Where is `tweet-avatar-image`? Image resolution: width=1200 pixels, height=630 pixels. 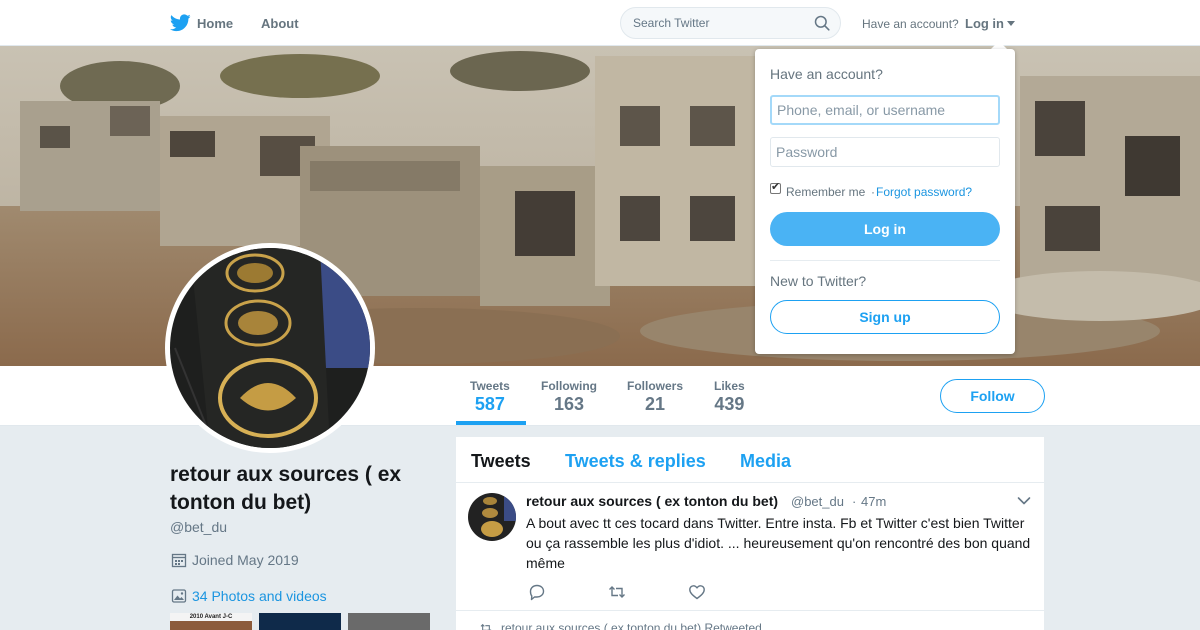 tweet-avatar-image is located at coordinates (492, 517).